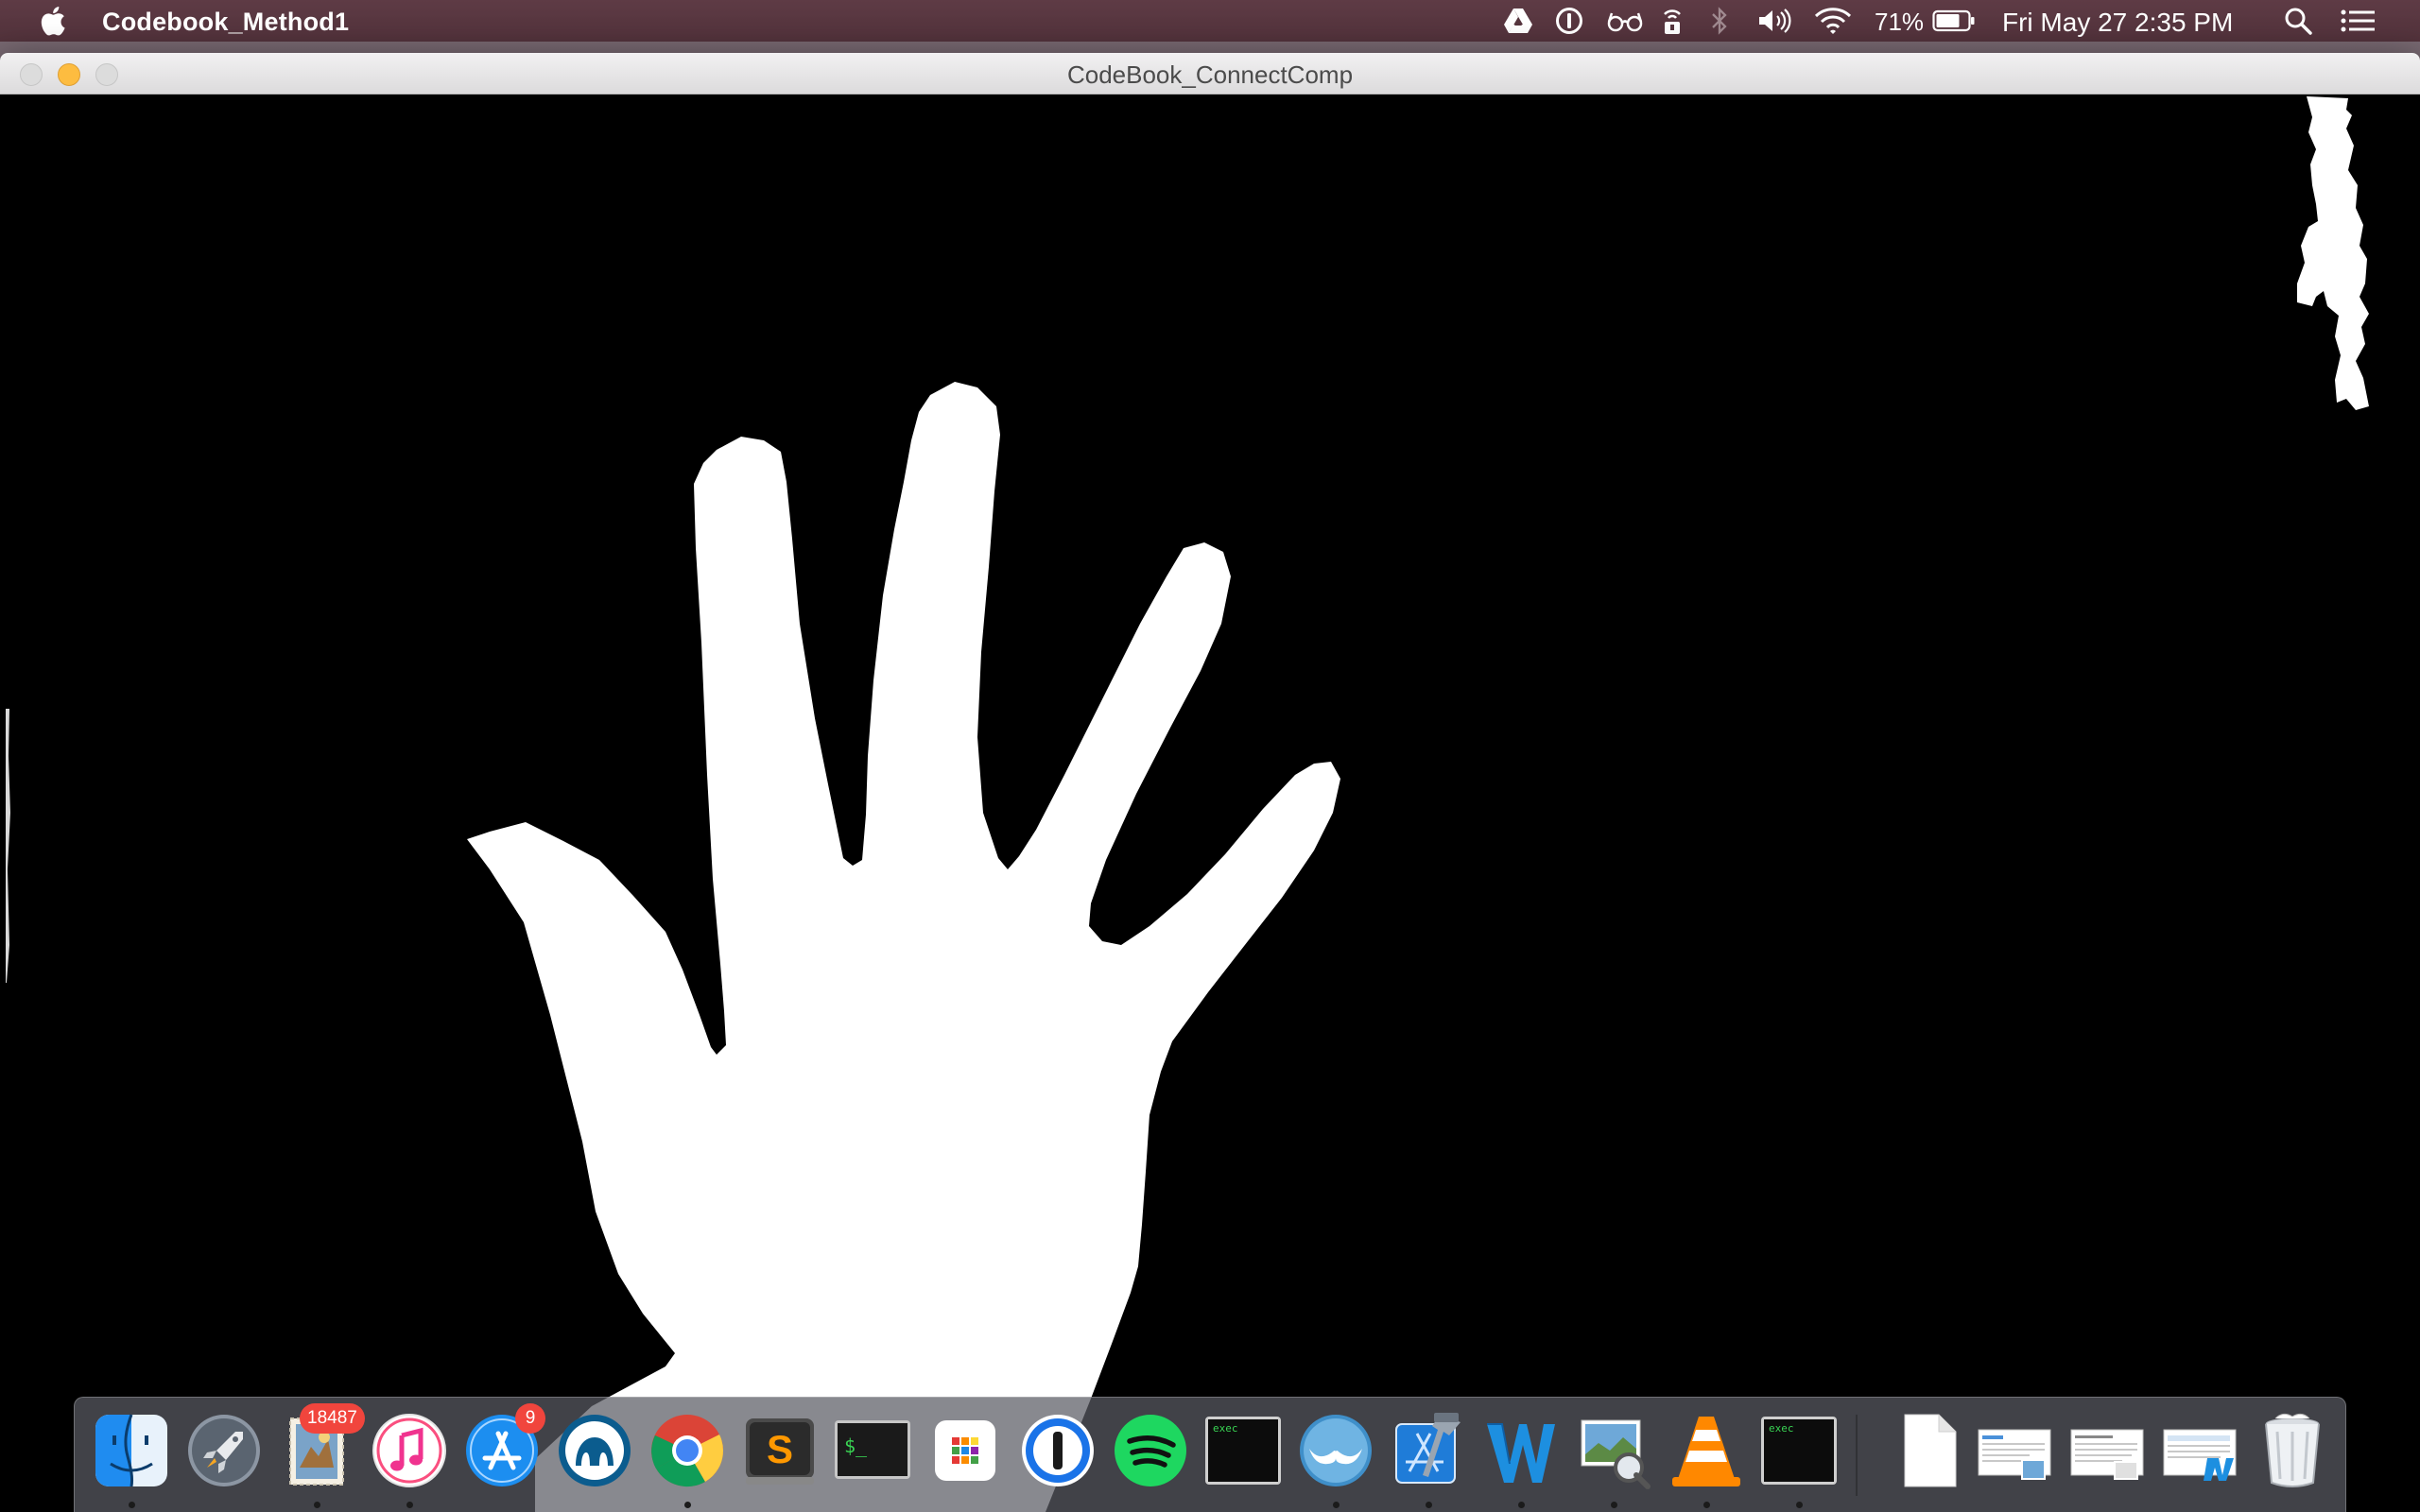 This screenshot has height=1512, width=2420. I want to click on menubar-clock: Fri May 27 2:35 PM, so click(2117, 23).